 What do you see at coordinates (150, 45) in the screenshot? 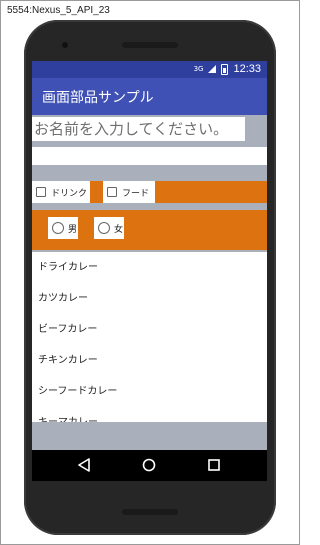
I see `earpiece-speaker` at bounding box center [150, 45].